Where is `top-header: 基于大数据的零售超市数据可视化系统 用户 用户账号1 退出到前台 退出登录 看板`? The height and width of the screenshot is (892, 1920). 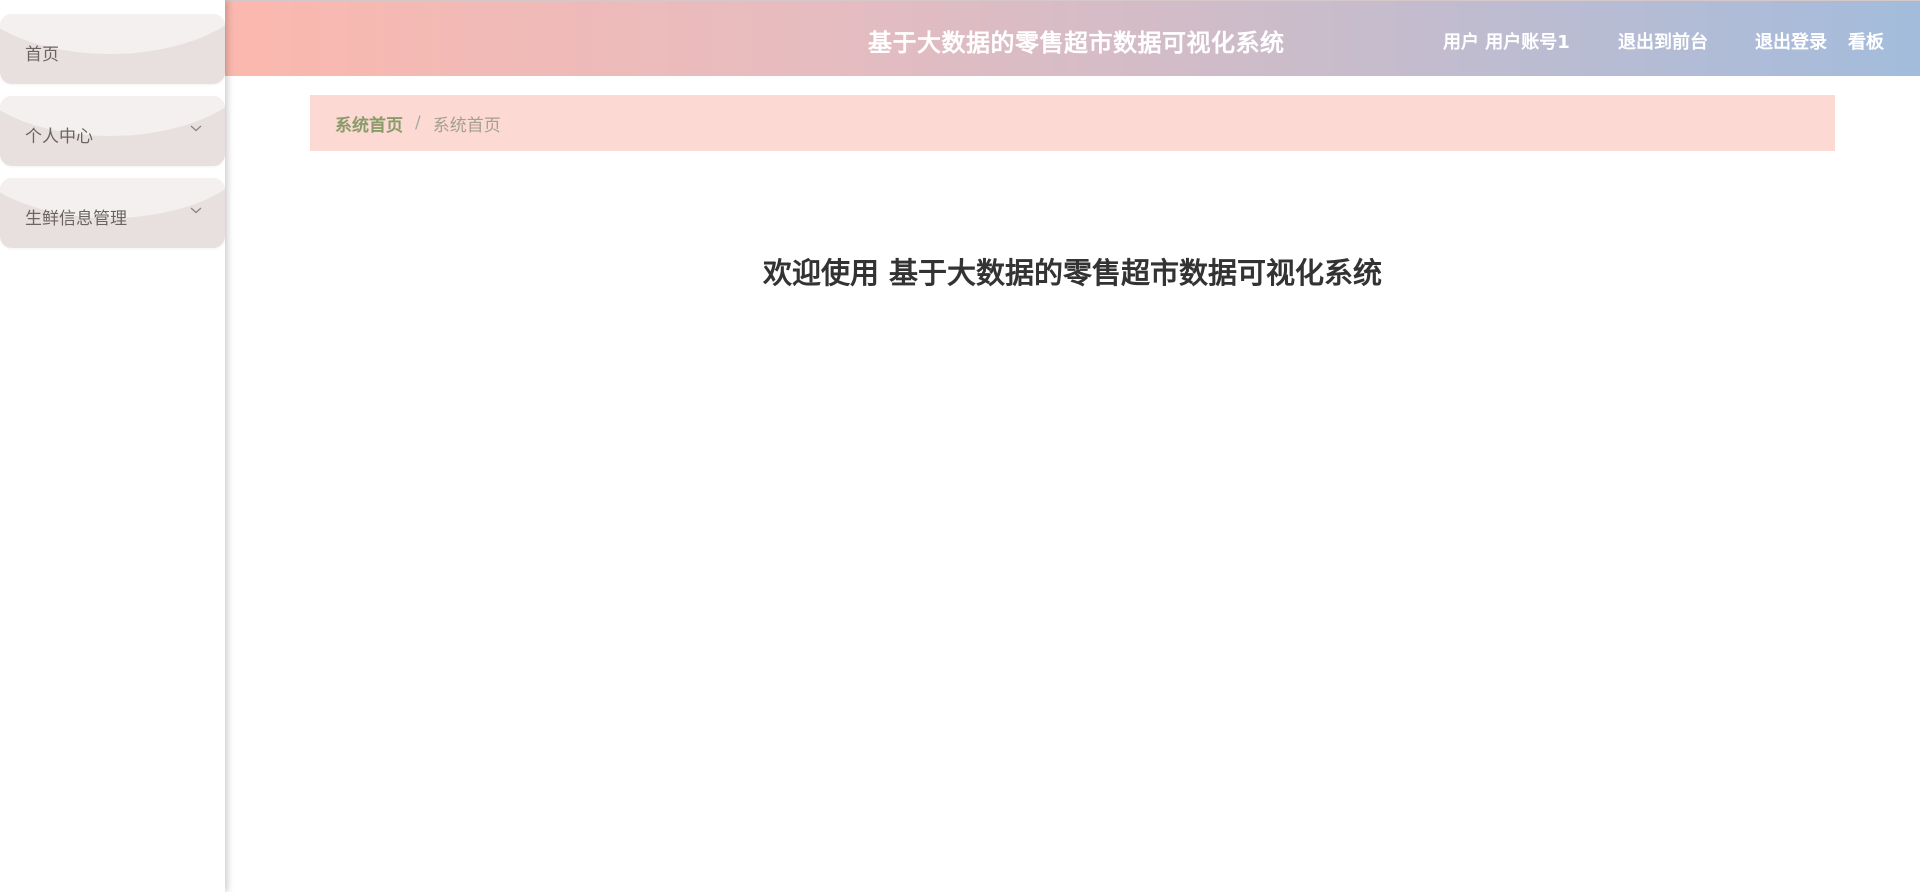 top-header: 基于大数据的零售超市数据可视化系统 用户 用户账号1 退出到前台 退出登录 看板 is located at coordinates (1072, 38).